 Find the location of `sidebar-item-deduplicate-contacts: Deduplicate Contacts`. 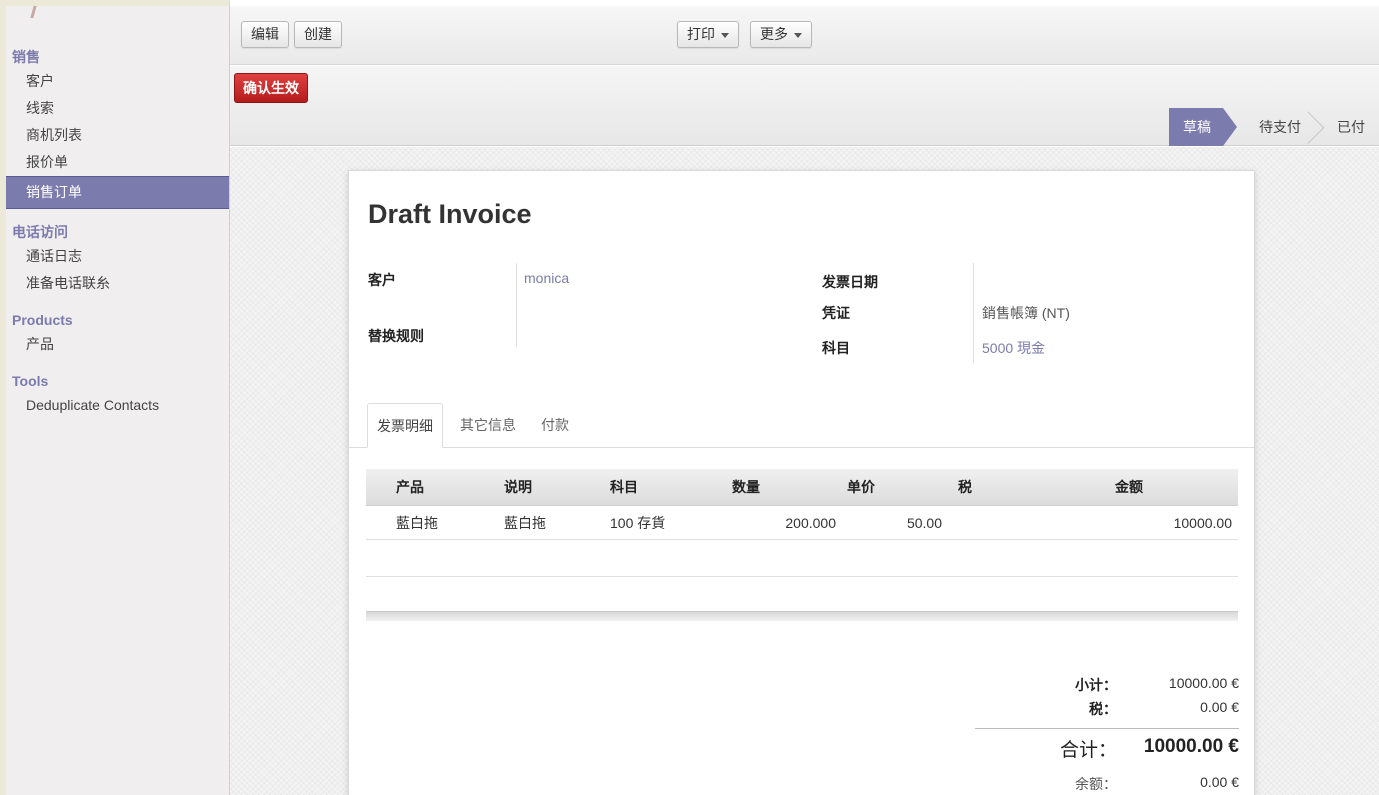

sidebar-item-deduplicate-contacts: Deduplicate Contacts is located at coordinates (117, 405).